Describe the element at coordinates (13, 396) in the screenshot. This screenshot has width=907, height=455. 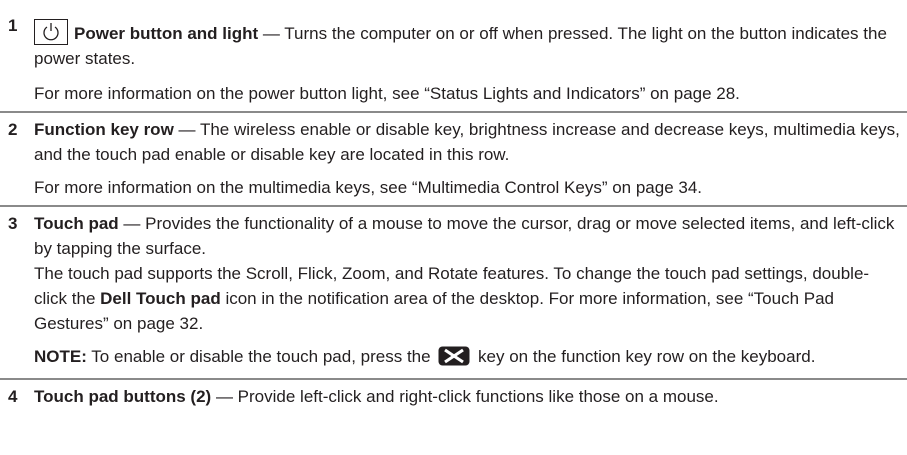
I see `item-number: 4` at that location.